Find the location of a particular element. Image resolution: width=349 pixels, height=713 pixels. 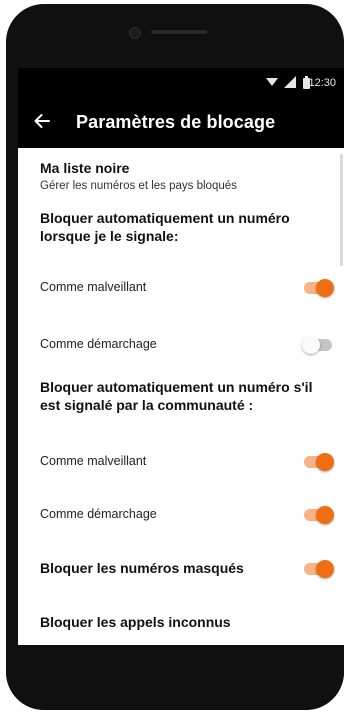

community-malicious-toggle is located at coordinates (319, 462).